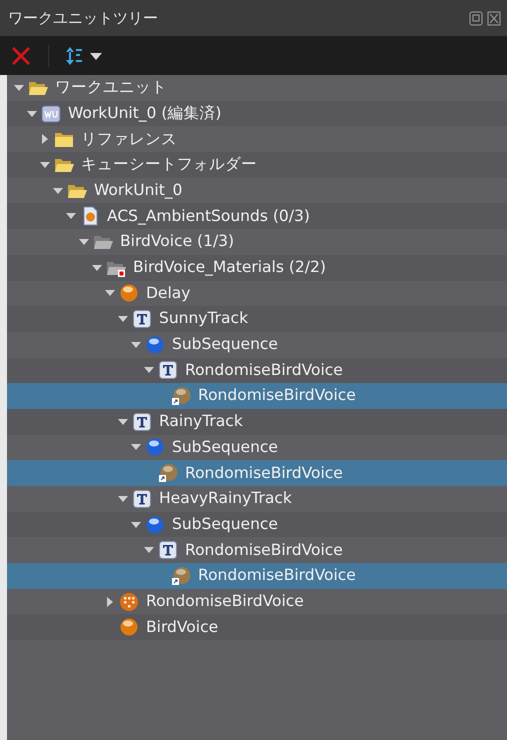  Describe the element at coordinates (476, 18) in the screenshot. I see `restore-icon` at that location.